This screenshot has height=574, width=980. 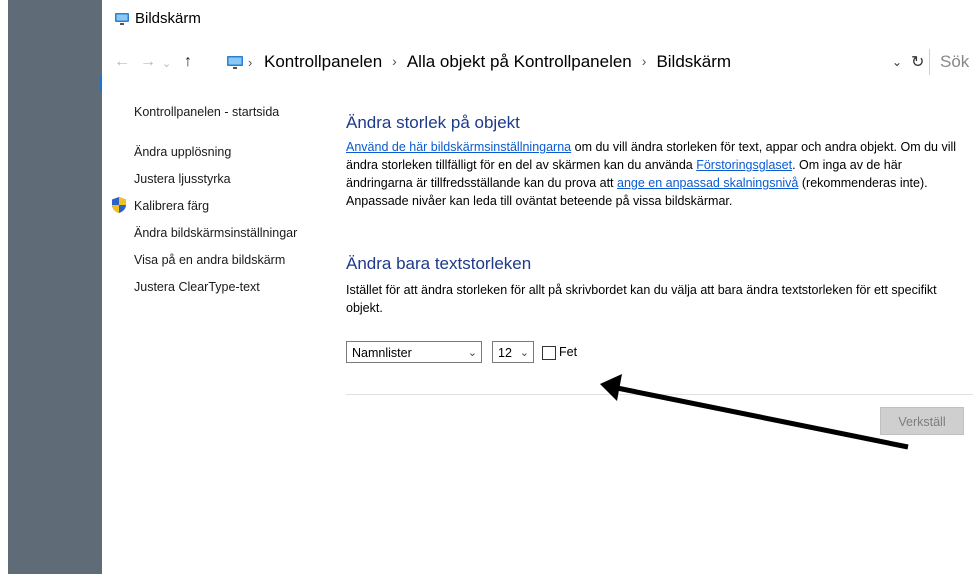 What do you see at coordinates (182, 152) in the screenshot?
I see `sidebar-item-resolution: Ändra upplösning` at bounding box center [182, 152].